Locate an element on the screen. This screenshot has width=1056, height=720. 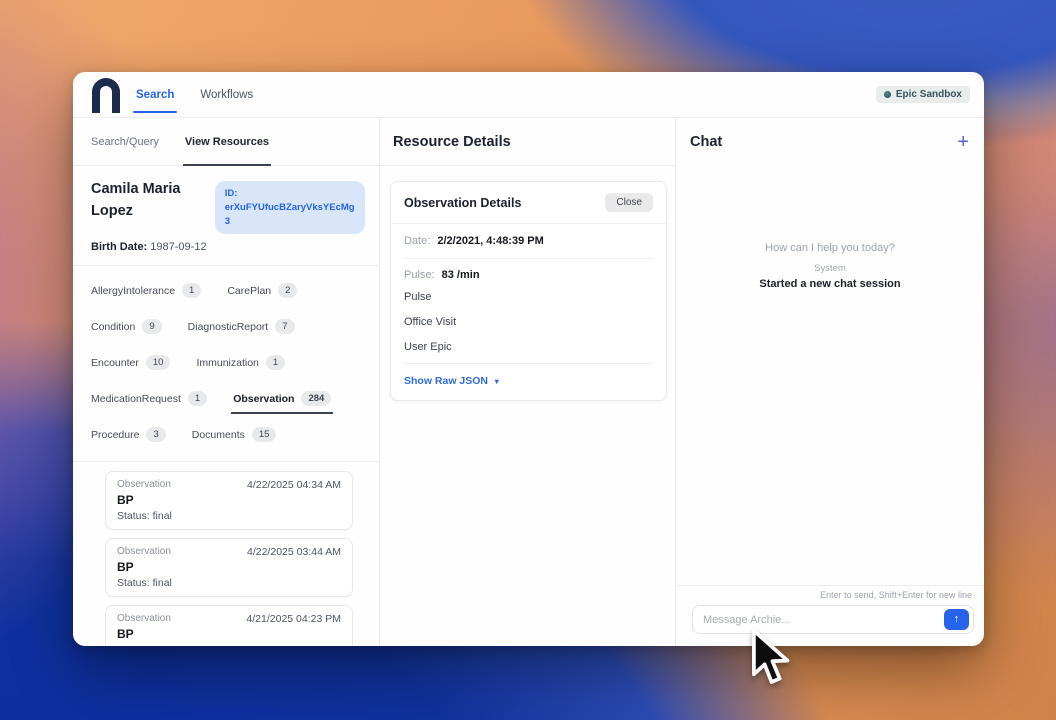
chat-system-message: Started a new chat session is located at coordinates (830, 284).